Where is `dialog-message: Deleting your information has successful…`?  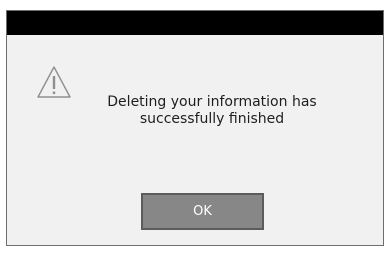 dialog-message: Deleting your information has successful… is located at coordinates (212, 111).